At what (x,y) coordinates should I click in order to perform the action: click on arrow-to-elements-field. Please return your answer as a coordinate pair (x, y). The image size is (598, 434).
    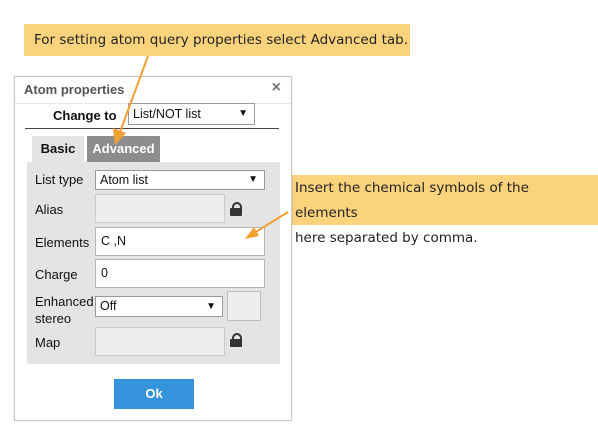
    Looking at the image, I should click on (267, 225).